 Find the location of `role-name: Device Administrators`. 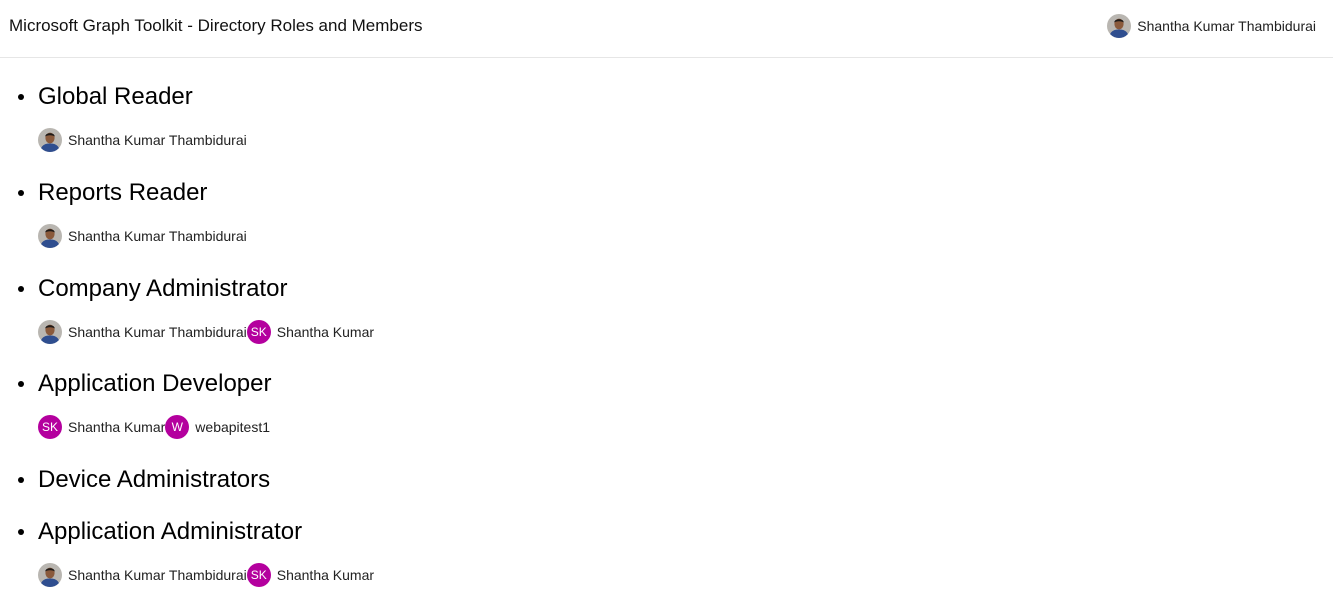

role-name: Device Administrators is located at coordinates (154, 479).